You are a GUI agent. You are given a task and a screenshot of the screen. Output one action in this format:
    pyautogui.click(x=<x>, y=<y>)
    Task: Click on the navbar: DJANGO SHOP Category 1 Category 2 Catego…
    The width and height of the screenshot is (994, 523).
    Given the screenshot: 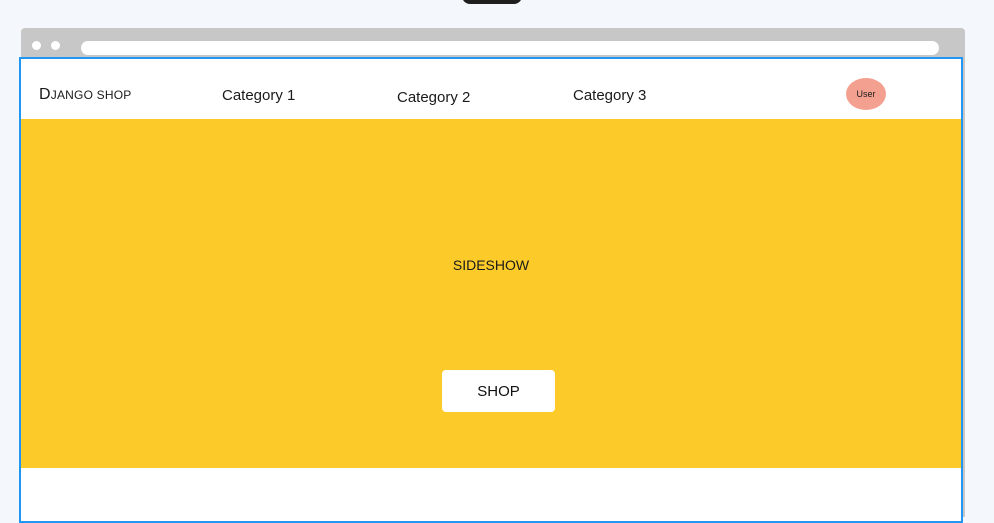 What is the action you would take?
    pyautogui.click(x=491, y=94)
    